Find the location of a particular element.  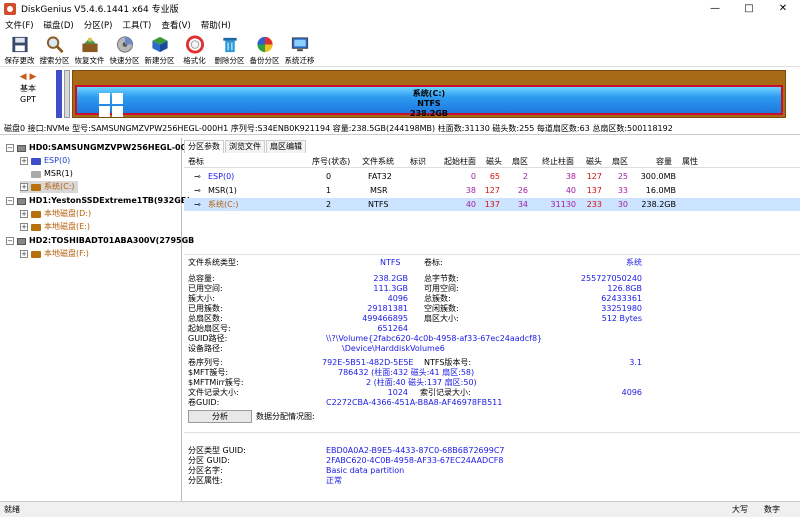

migrate-icon is located at coordinates (299, 44).